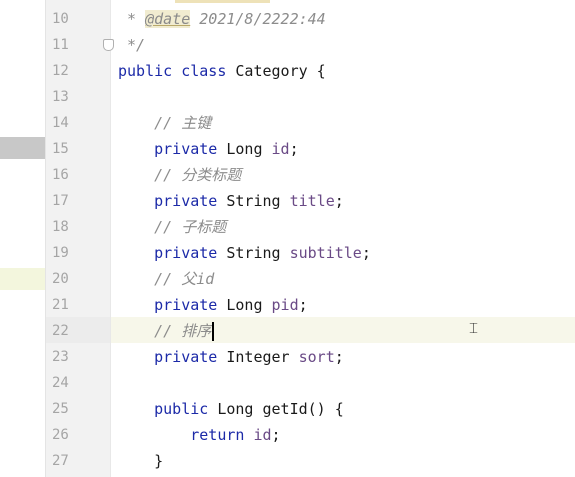  I want to click on code-line: 17 private String title;, so click(287, 201).